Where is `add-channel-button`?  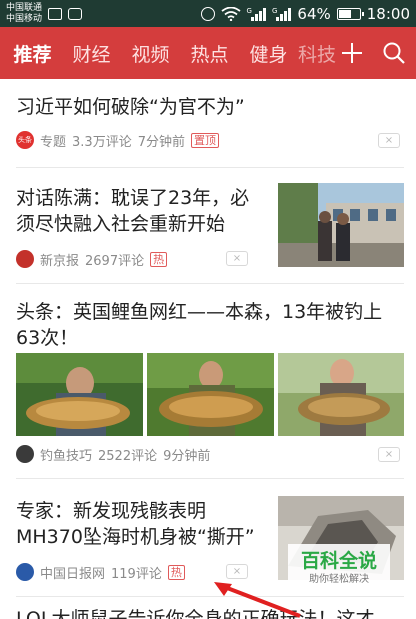 add-channel-button is located at coordinates (352, 53).